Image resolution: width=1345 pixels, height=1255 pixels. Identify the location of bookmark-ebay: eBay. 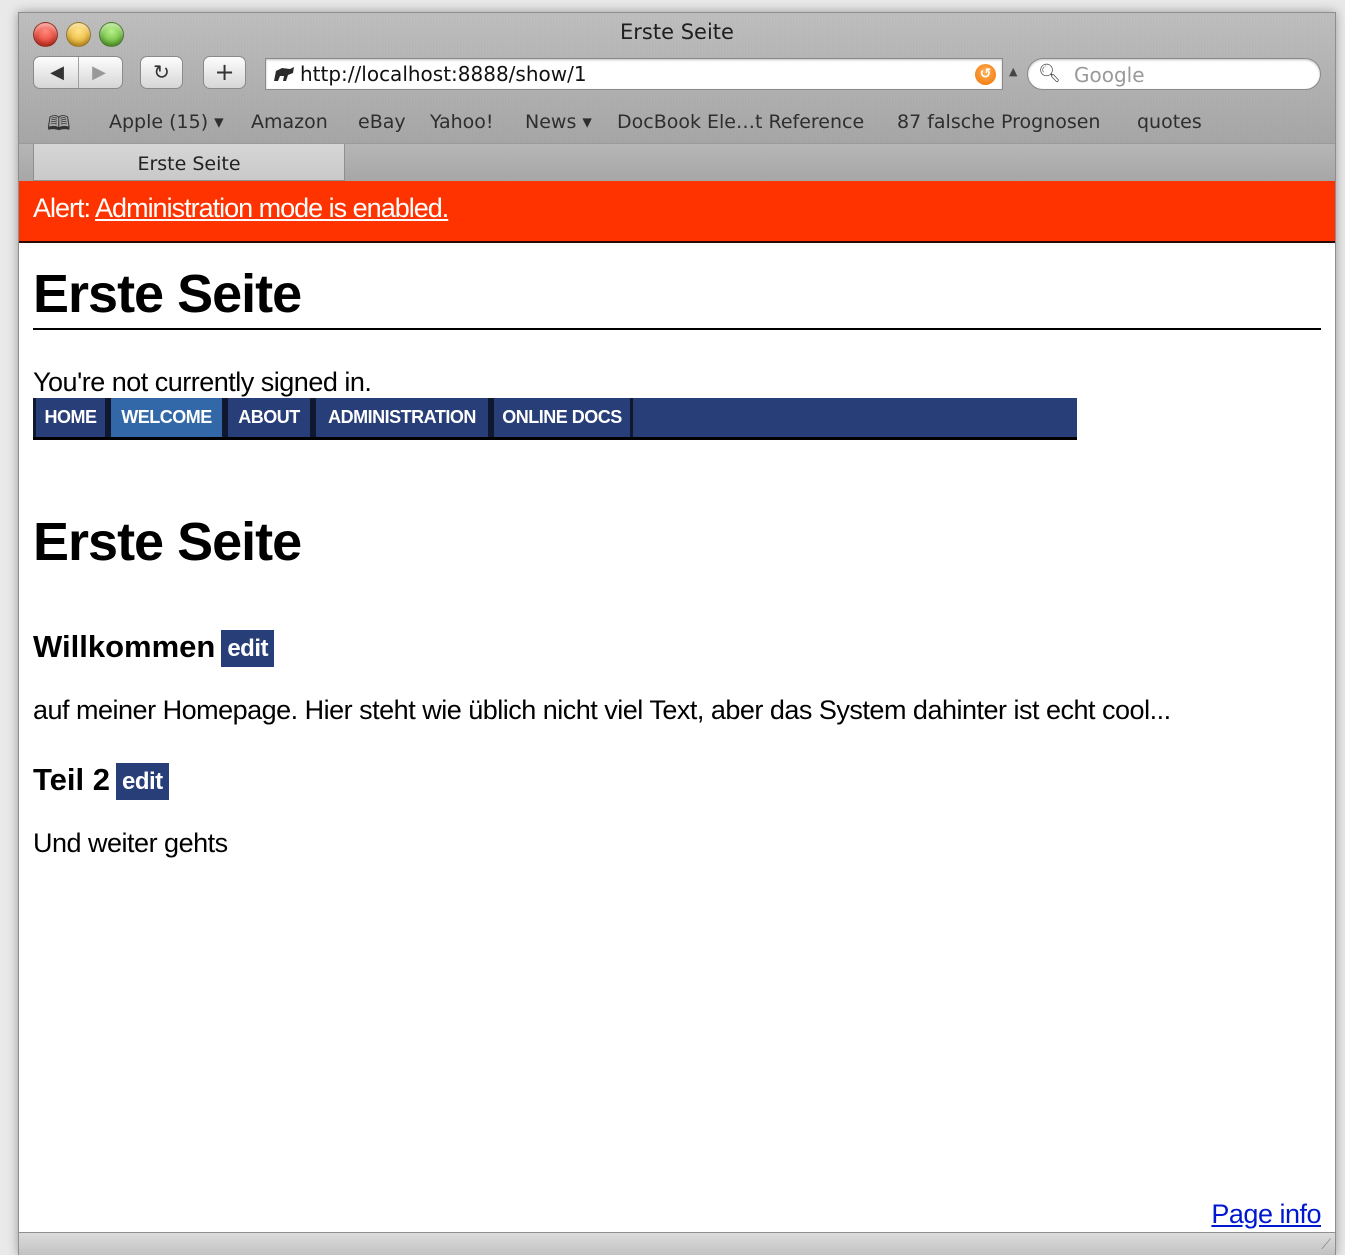
(382, 122).